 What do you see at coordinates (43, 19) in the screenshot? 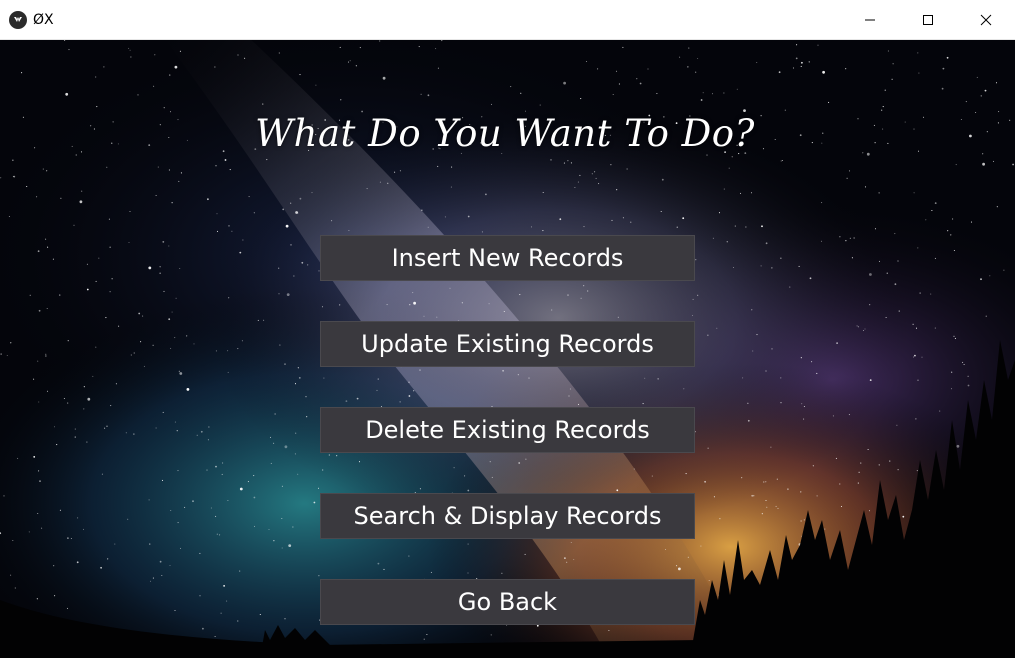
I see `window-title: ØX` at bounding box center [43, 19].